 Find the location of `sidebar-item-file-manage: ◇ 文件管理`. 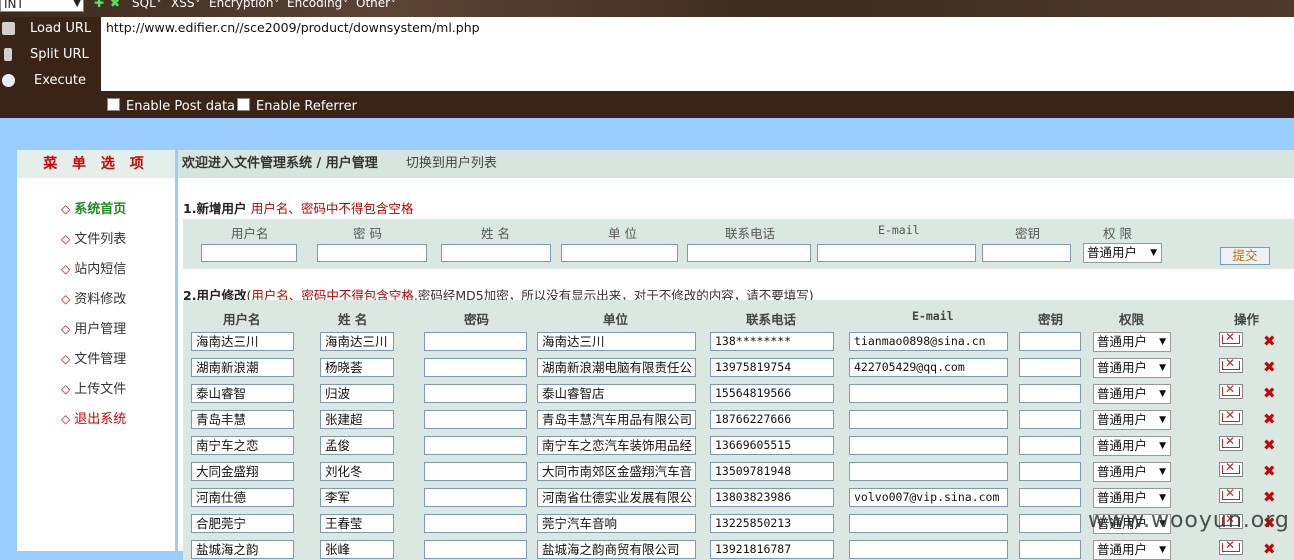

sidebar-item-file-manage: ◇ 文件管理 is located at coordinates (93, 357).